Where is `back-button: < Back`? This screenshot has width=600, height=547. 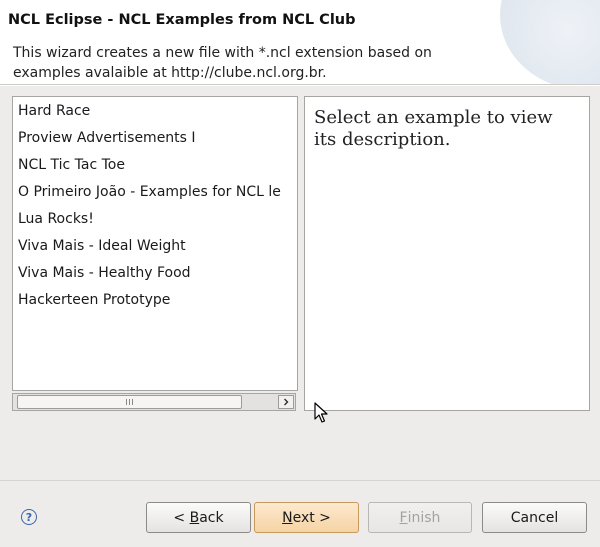
back-button: < Back is located at coordinates (198, 517).